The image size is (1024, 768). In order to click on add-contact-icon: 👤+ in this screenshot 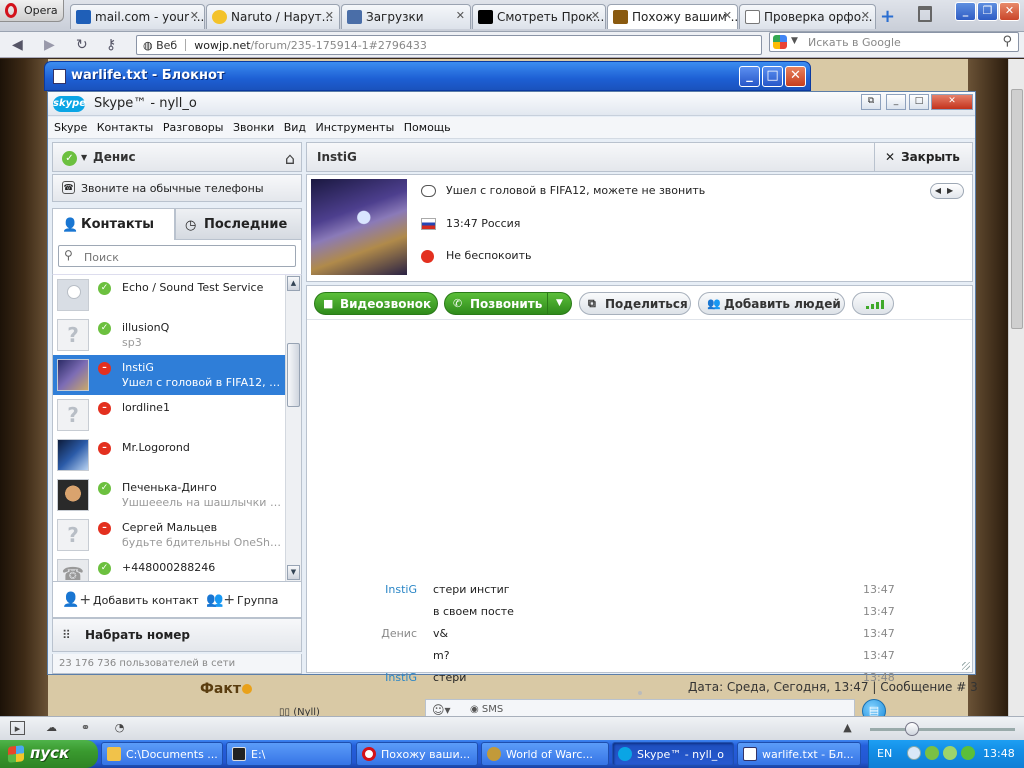, I will do `click(76, 600)`.